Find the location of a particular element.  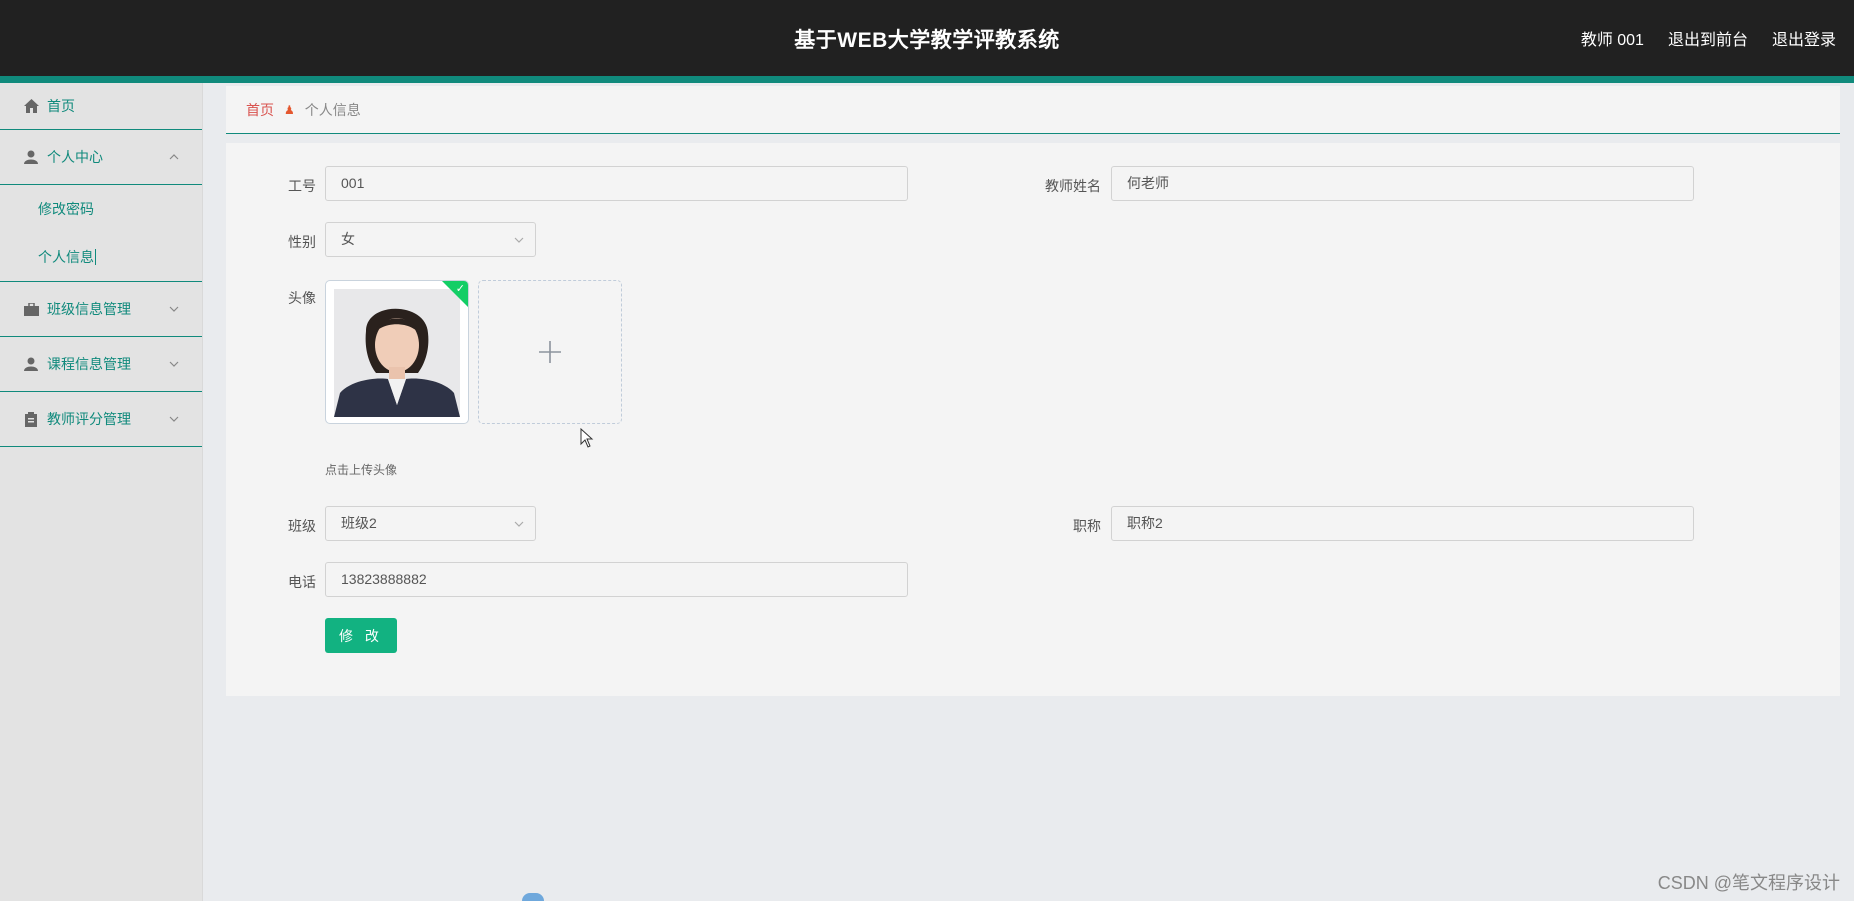

sidebar-item-label: 课程信息管理 is located at coordinates (89, 364).